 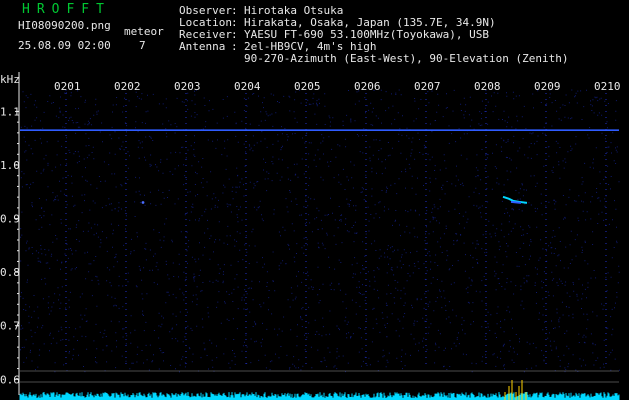 What do you see at coordinates (10, 326) in the screenshot?
I see `y-tick-label: 0.7` at bounding box center [10, 326].